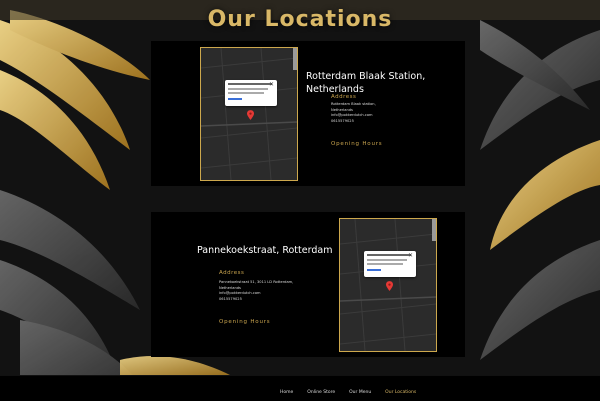 This screenshot has height=401, width=600. What do you see at coordinates (366, 82) in the screenshot?
I see `location-title: Rotterdam Blaak Station, Netherlands` at bounding box center [366, 82].